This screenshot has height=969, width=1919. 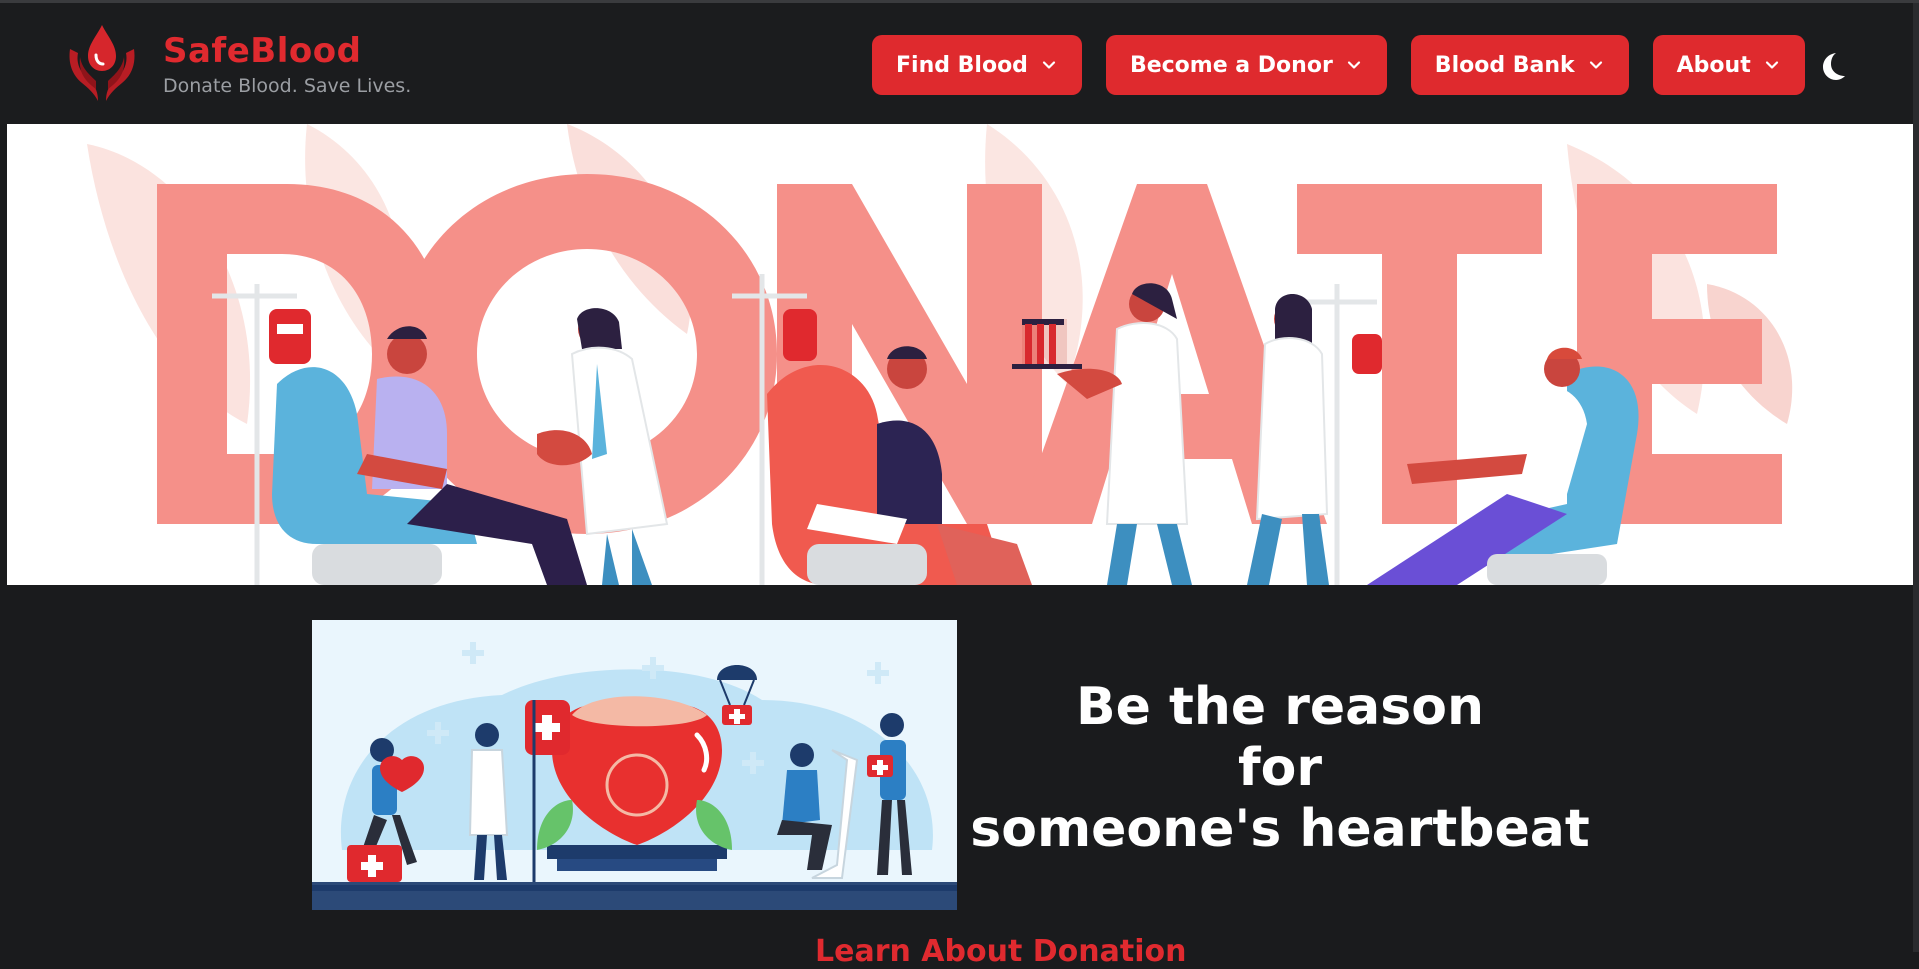 I want to click on brand-tagline: Donate Blood. Save Lives., so click(x=287, y=86).